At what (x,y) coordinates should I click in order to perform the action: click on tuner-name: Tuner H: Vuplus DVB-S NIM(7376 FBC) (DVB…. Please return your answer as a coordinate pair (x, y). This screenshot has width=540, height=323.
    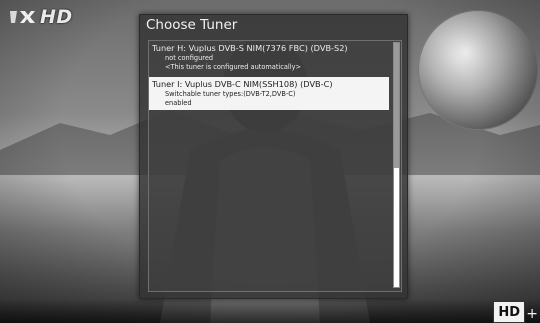
    Looking at the image, I should click on (250, 48).